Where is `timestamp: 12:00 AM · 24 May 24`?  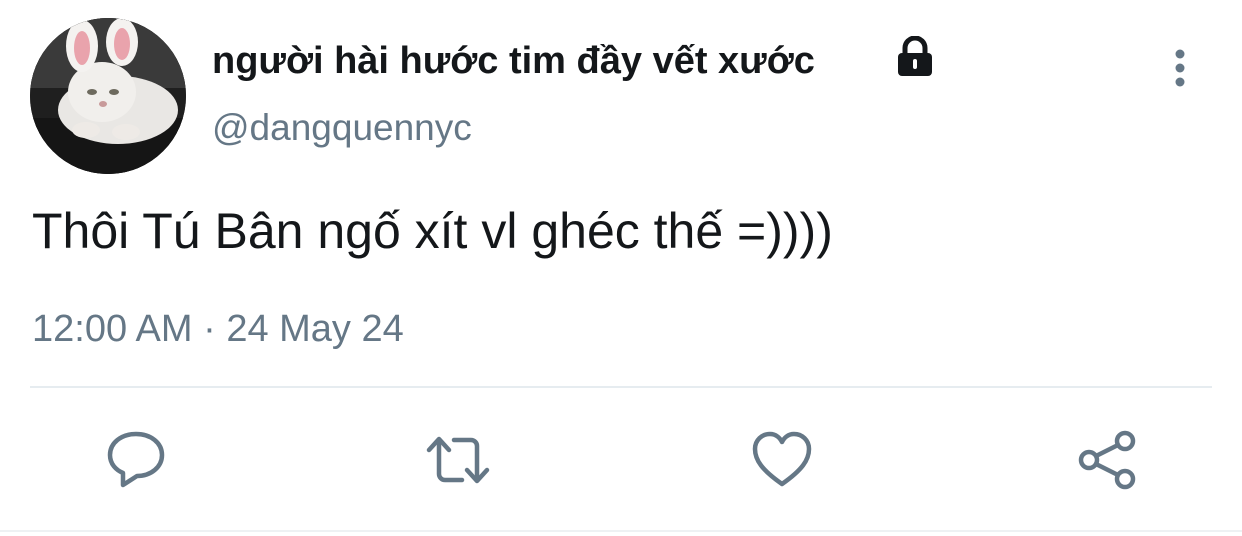 timestamp: 12:00 AM · 24 May 24 is located at coordinates (218, 329).